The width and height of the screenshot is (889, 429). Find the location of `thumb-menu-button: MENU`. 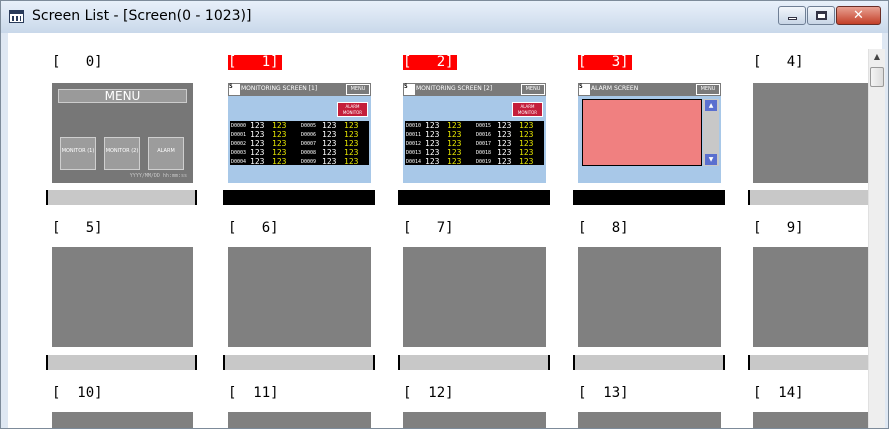

thumb-menu-button: MENU is located at coordinates (533, 89).